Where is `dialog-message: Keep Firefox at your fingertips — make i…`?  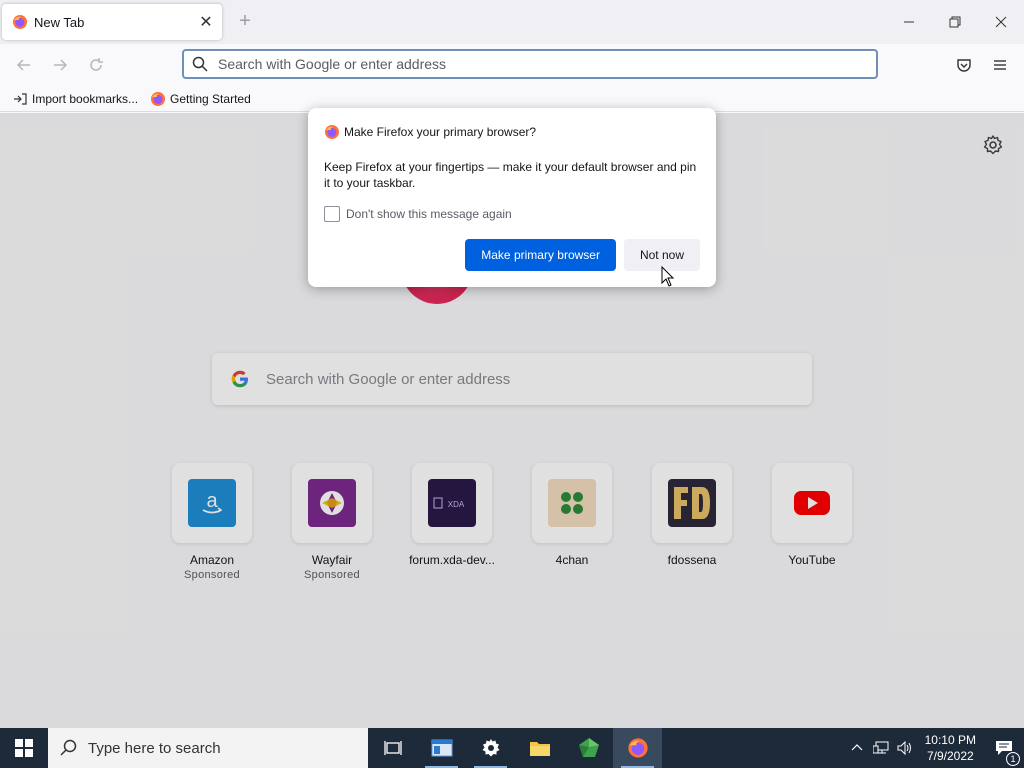 dialog-message: Keep Firefox at your fingertips — make i… is located at coordinates (510, 175).